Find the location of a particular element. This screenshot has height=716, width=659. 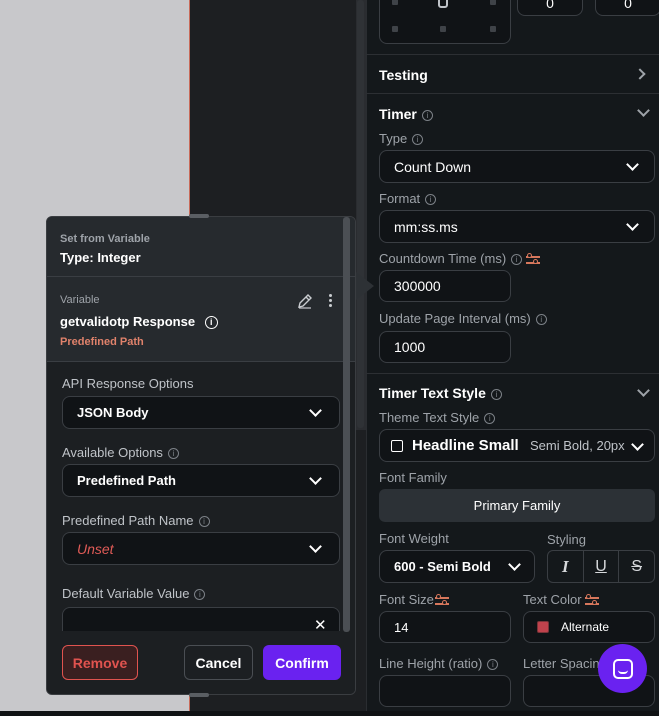

color-swatch is located at coordinates (543, 627).